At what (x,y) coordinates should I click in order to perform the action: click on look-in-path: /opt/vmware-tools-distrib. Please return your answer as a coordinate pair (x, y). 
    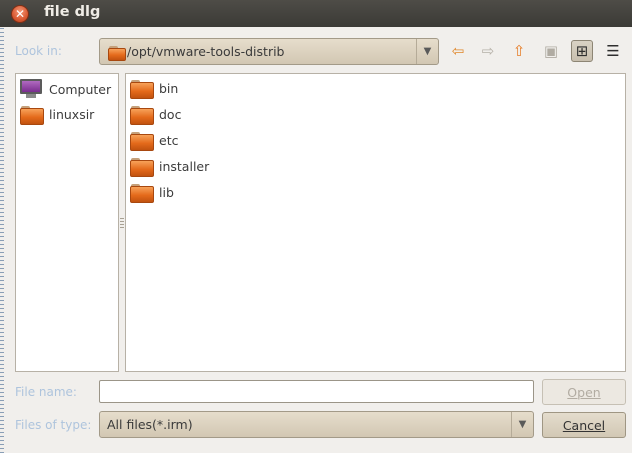
    Looking at the image, I should click on (206, 51).